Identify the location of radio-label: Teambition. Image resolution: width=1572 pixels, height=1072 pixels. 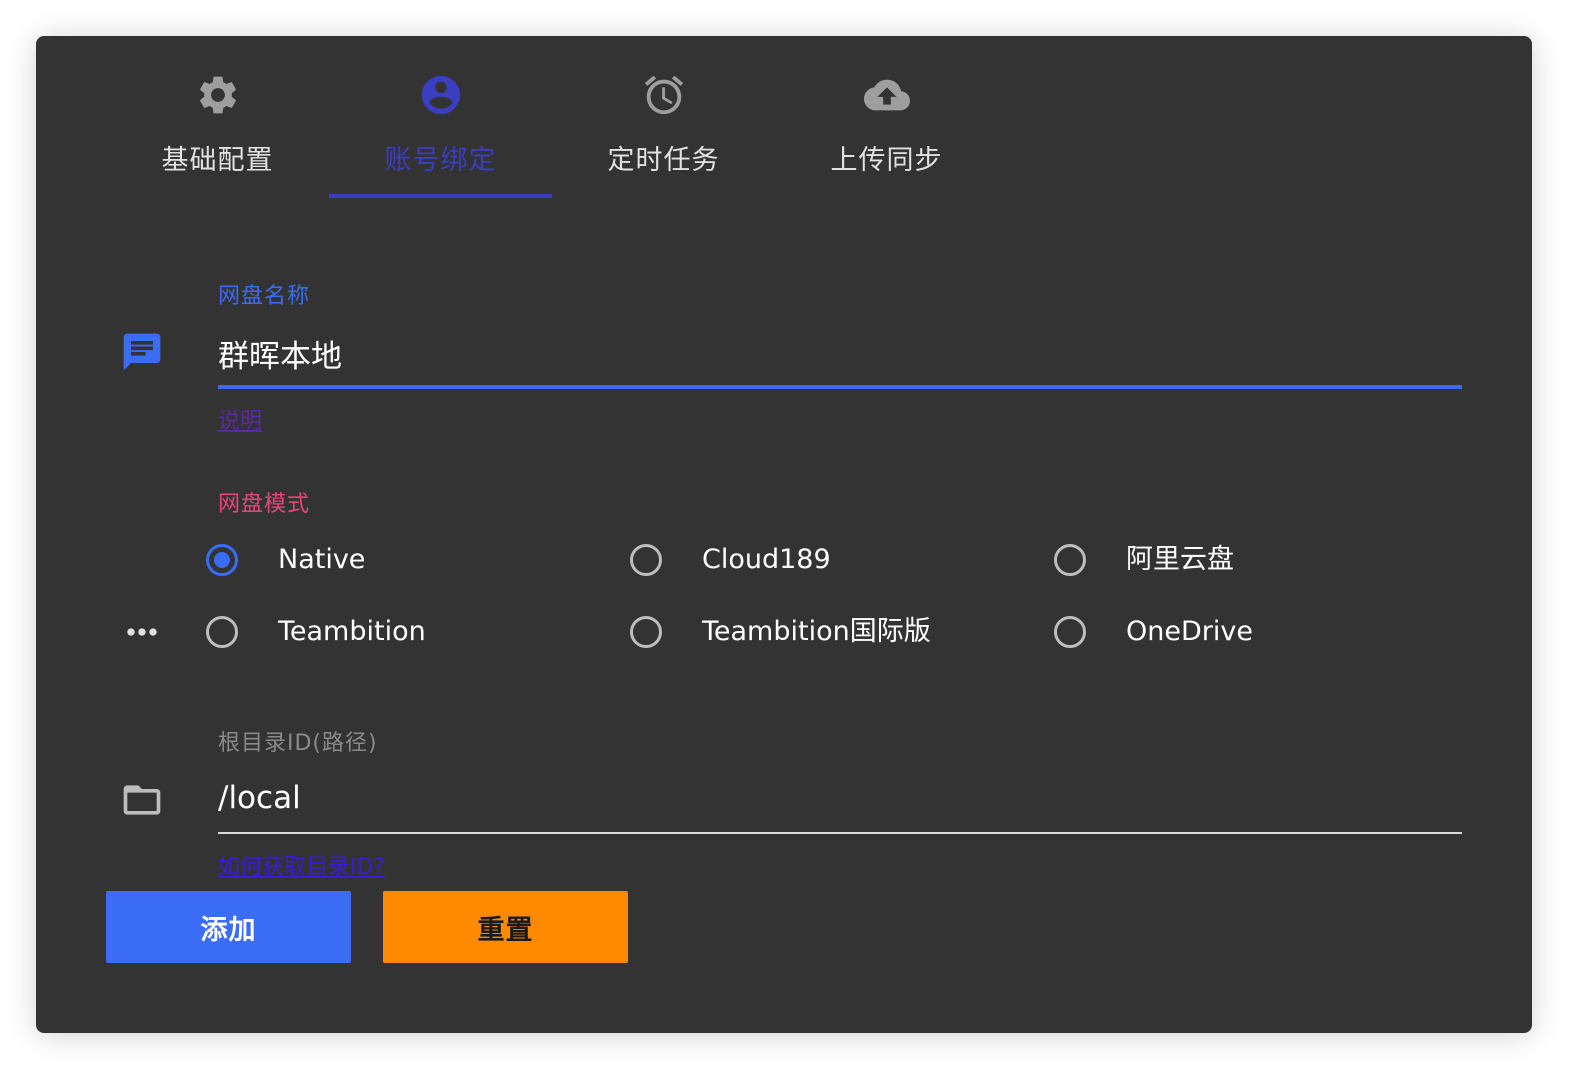
(352, 631).